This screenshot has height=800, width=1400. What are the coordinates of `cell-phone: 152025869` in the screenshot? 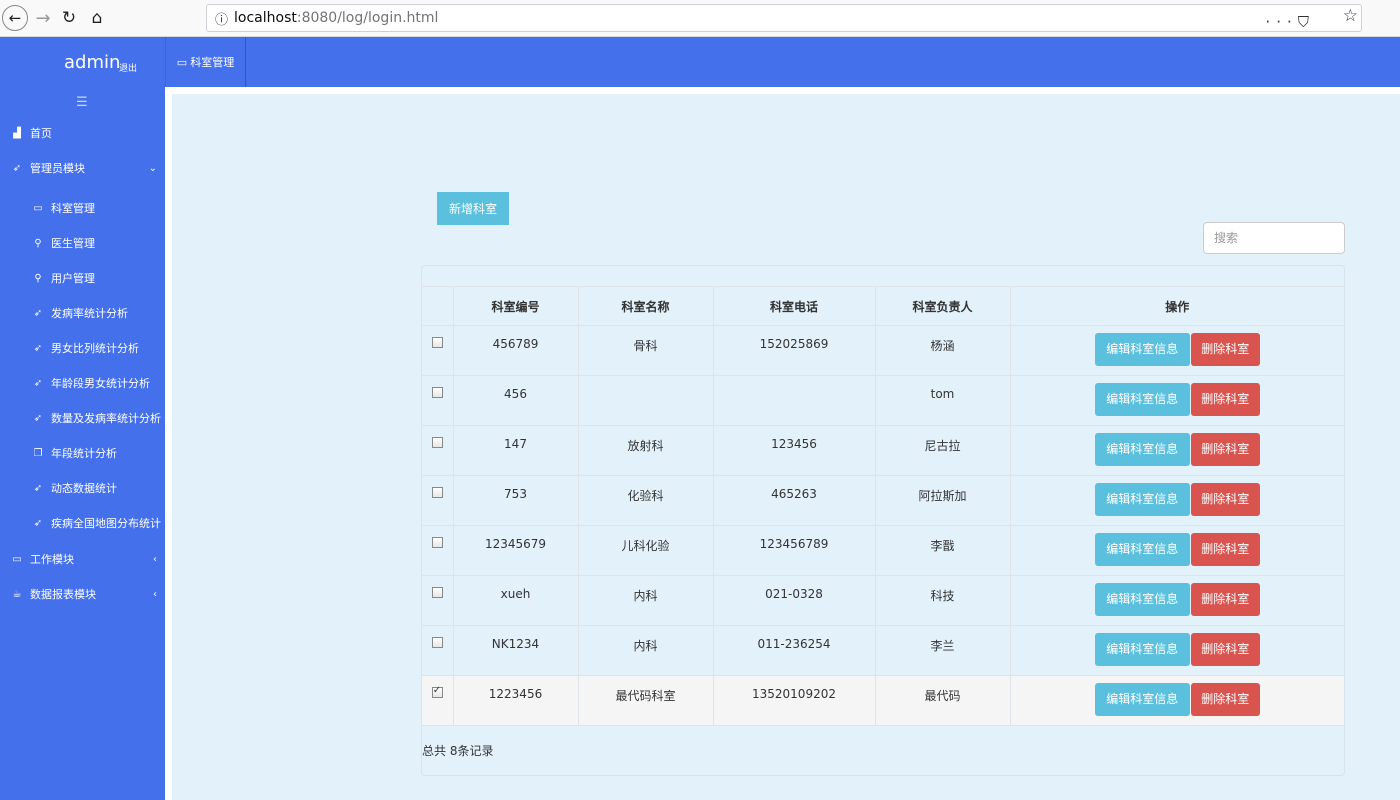 It's located at (794, 350).